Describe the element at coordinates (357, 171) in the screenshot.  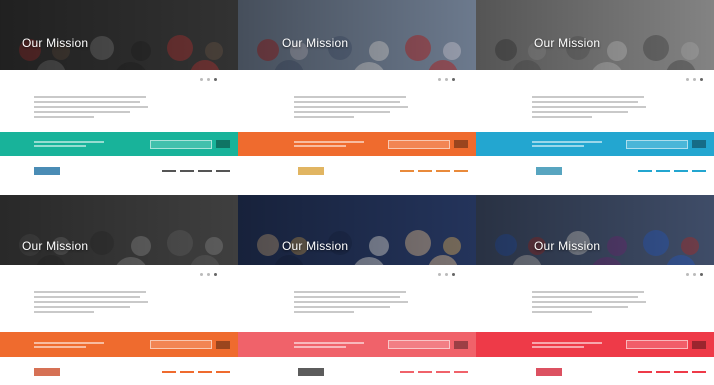
I see `site-footer` at that location.